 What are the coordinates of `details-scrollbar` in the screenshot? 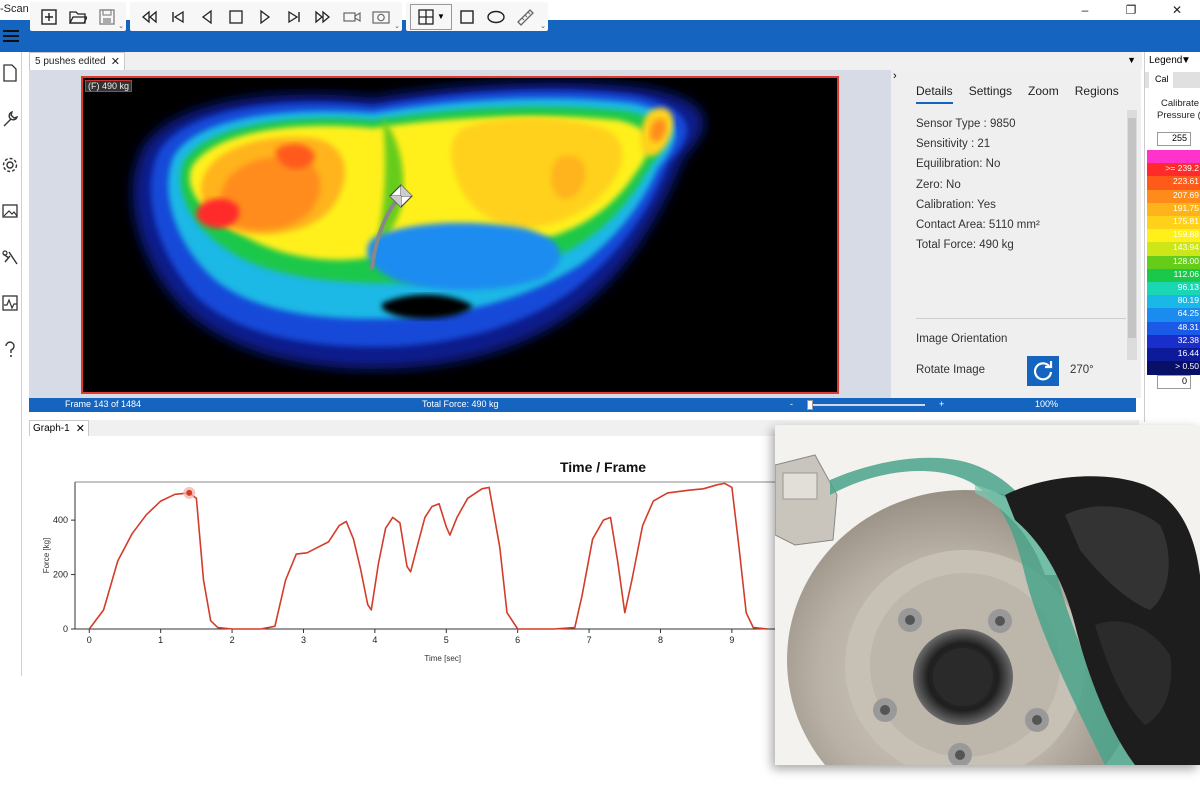 It's located at (1132, 235).